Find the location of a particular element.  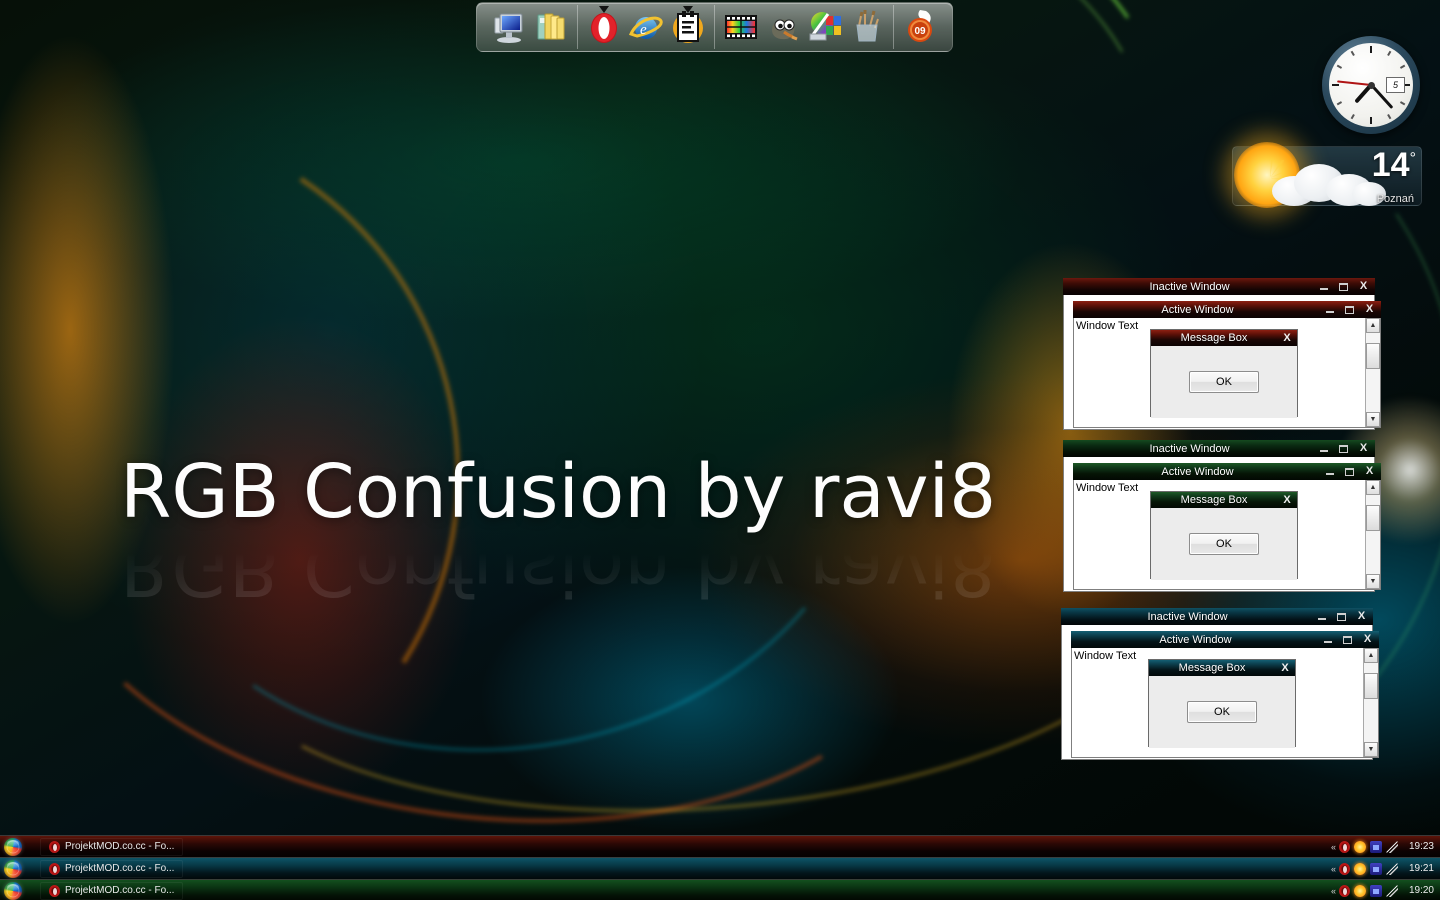

system-tray: « 19:21 is located at coordinates (1385, 868).